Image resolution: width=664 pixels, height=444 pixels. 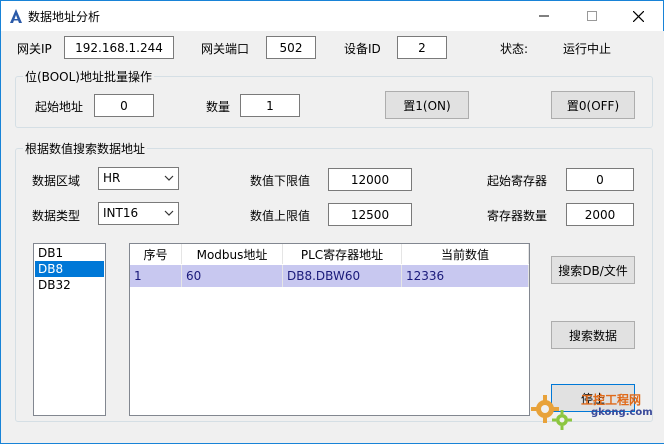 I want to click on close-button, so click(x=638, y=16).